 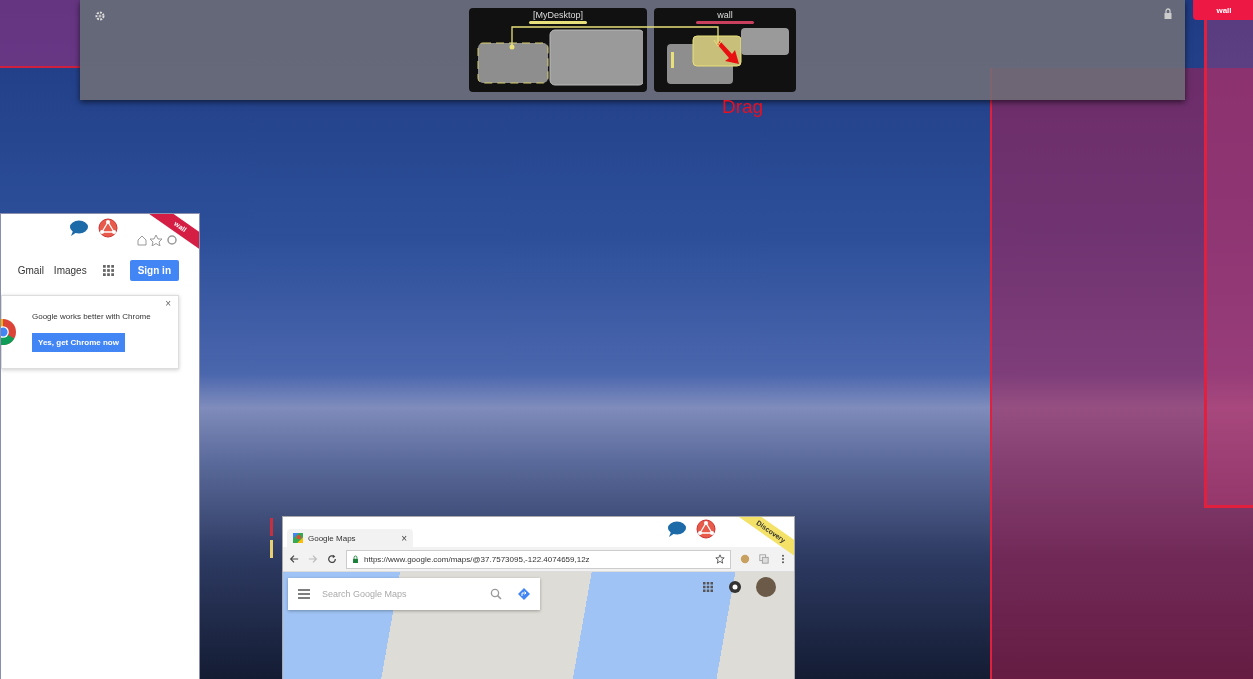 I want to click on desktop-label: wall, so click(x=725, y=15).